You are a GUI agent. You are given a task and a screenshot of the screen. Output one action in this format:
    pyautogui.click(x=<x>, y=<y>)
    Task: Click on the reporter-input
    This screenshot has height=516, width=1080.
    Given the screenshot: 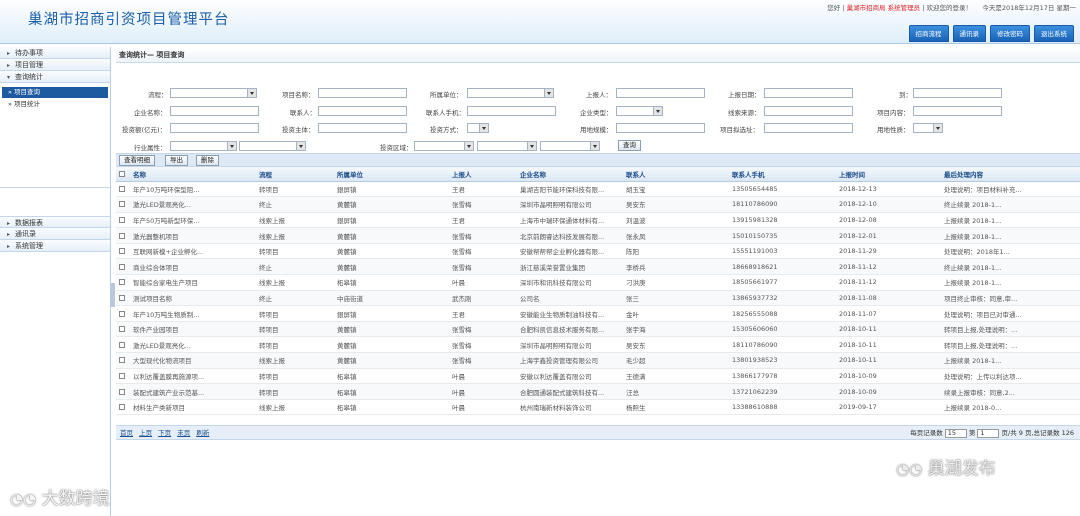 What is the action you would take?
    pyautogui.click(x=660, y=93)
    